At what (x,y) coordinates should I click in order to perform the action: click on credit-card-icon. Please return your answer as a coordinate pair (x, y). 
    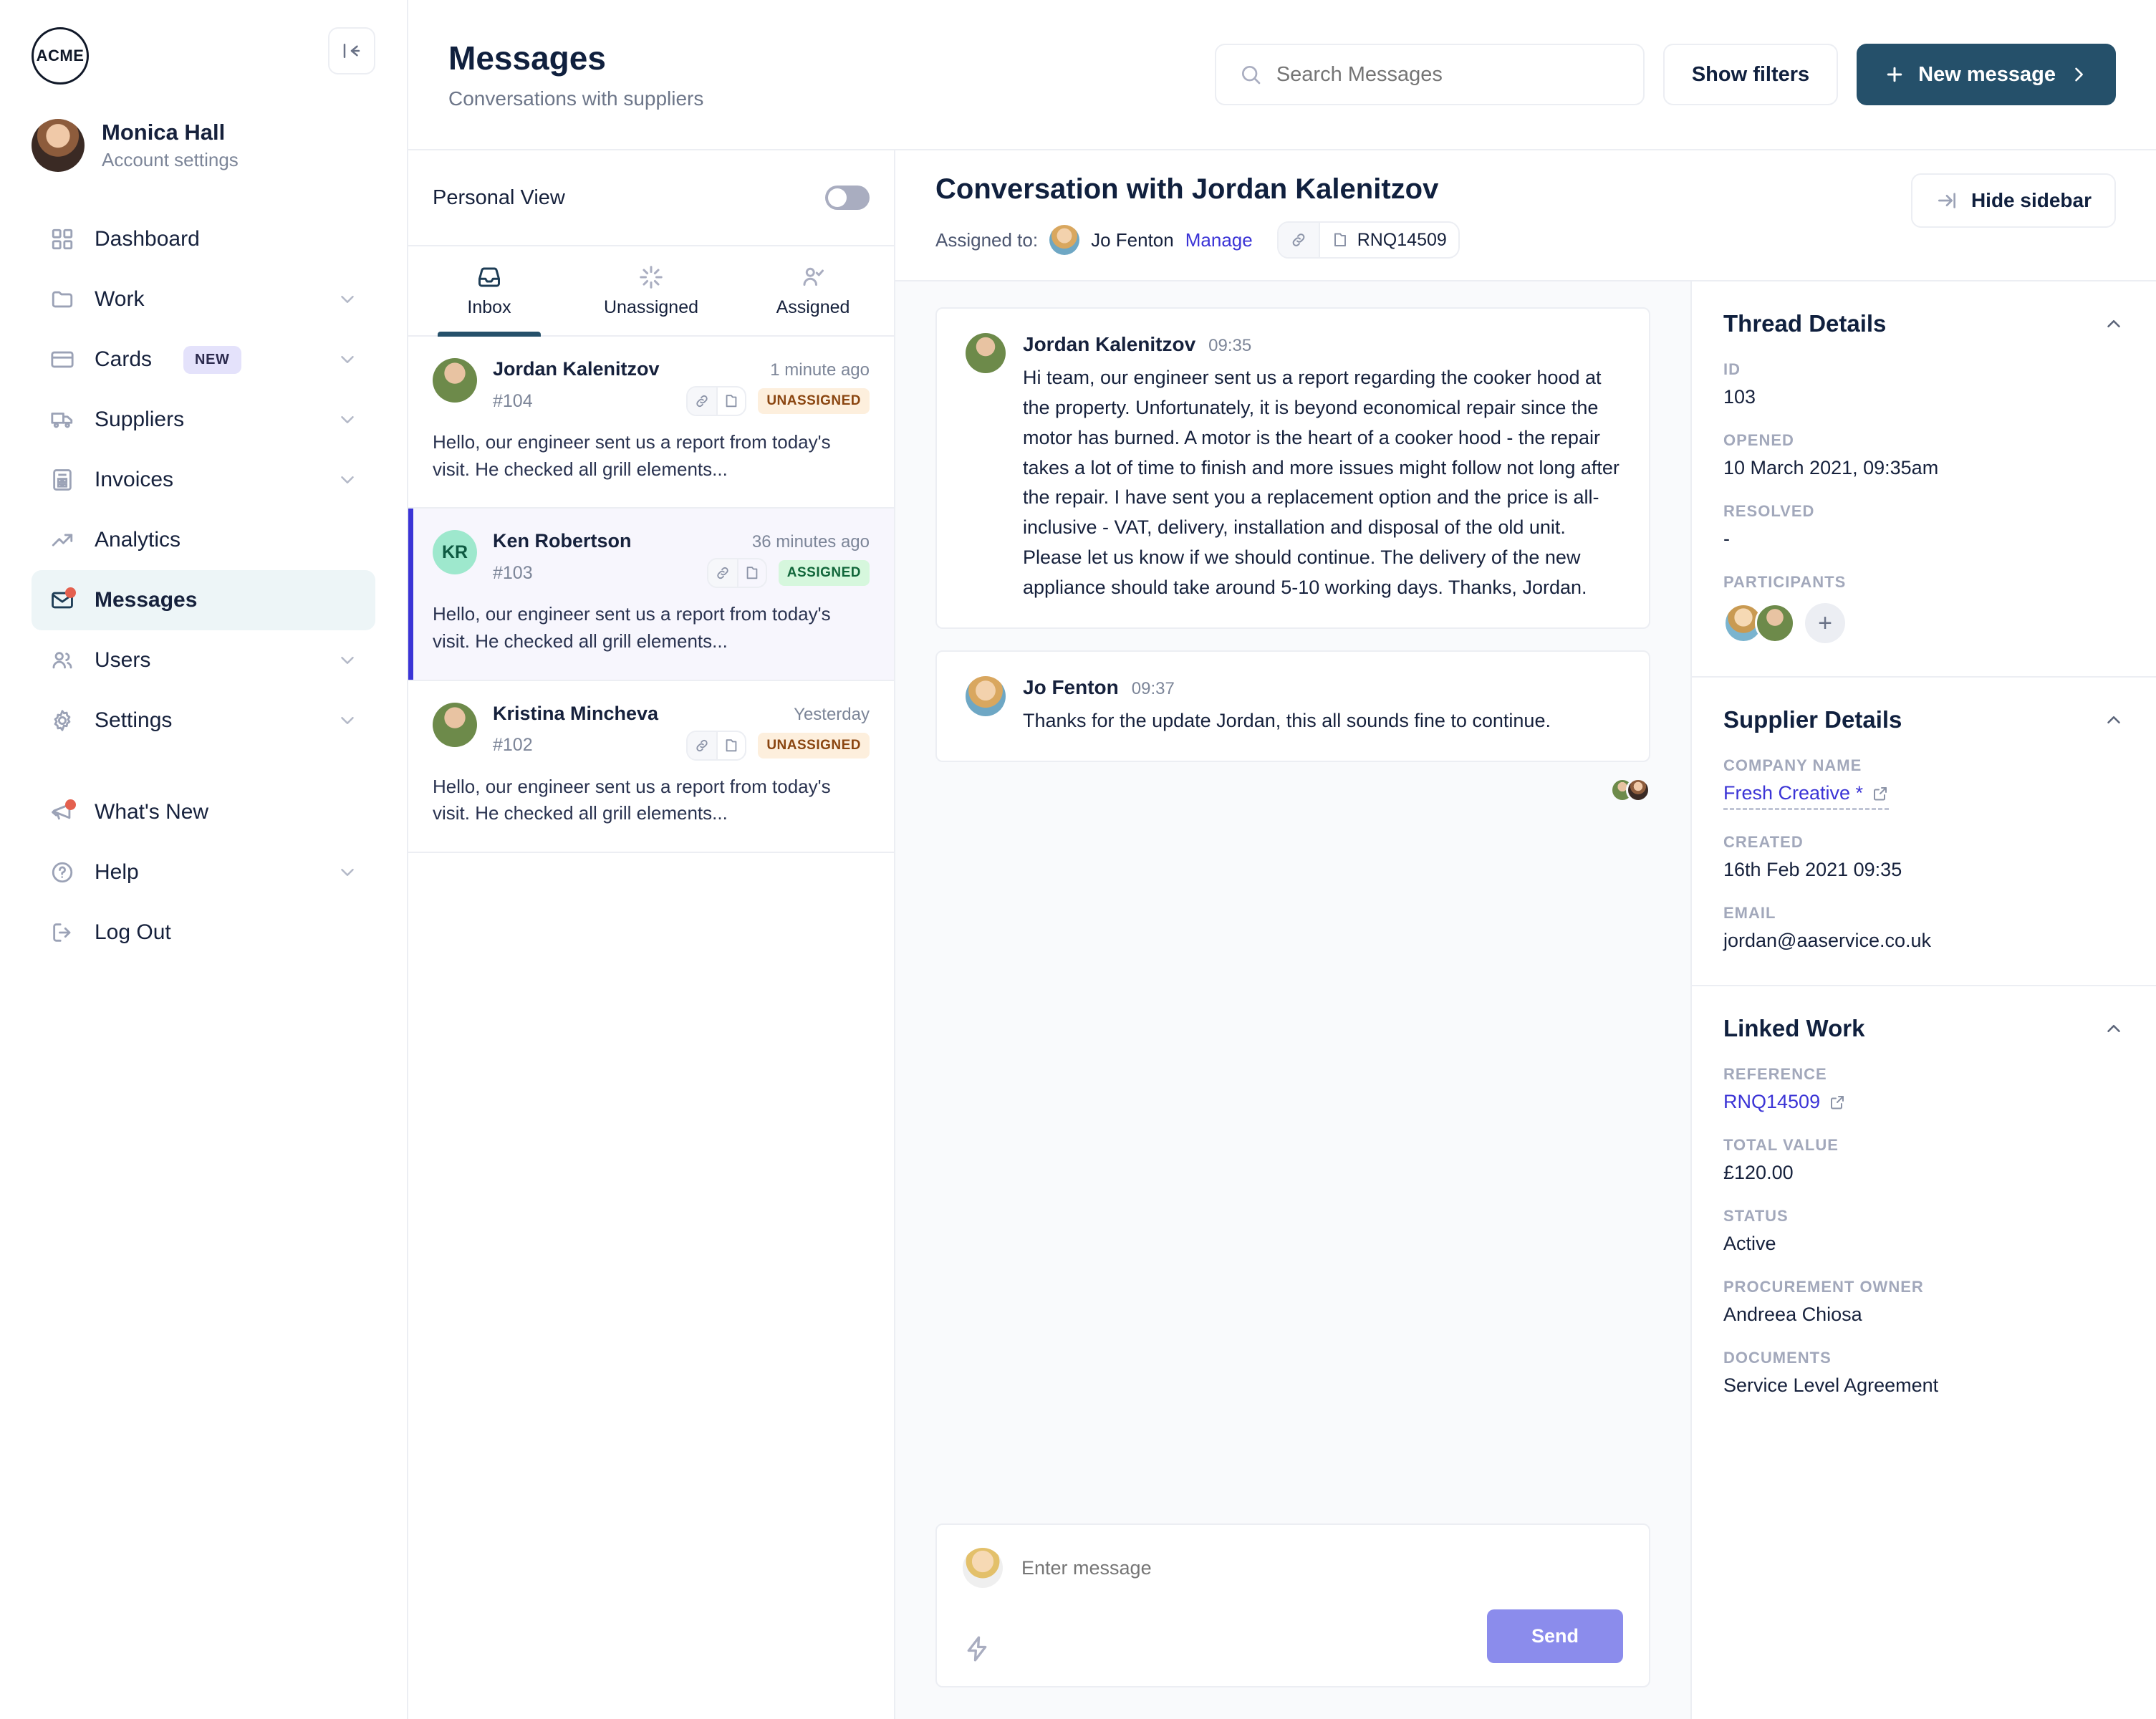
    Looking at the image, I should click on (62, 359).